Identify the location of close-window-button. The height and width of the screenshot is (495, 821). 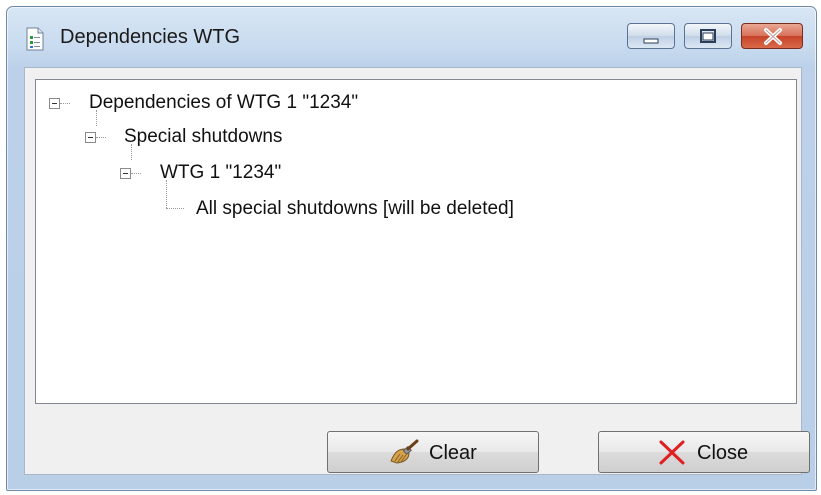
(772, 36).